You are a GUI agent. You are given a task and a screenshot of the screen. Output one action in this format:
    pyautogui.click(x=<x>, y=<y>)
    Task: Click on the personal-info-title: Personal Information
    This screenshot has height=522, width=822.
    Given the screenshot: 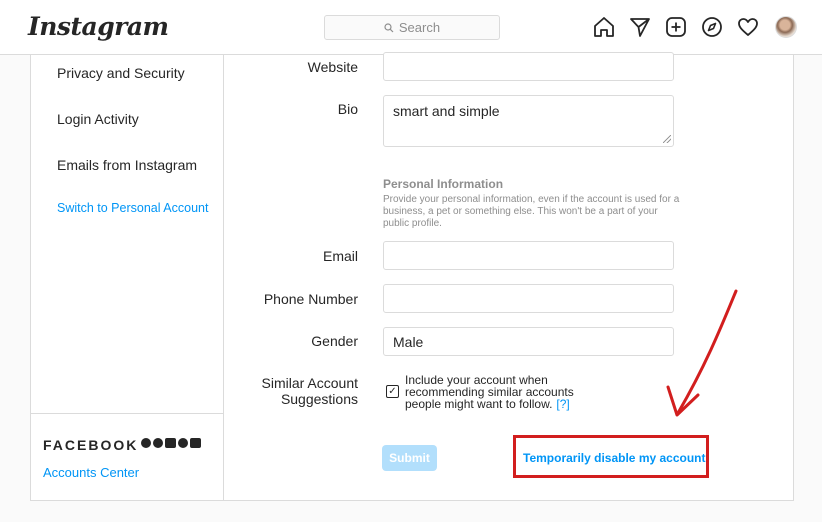 What is the action you would take?
    pyautogui.click(x=443, y=184)
    